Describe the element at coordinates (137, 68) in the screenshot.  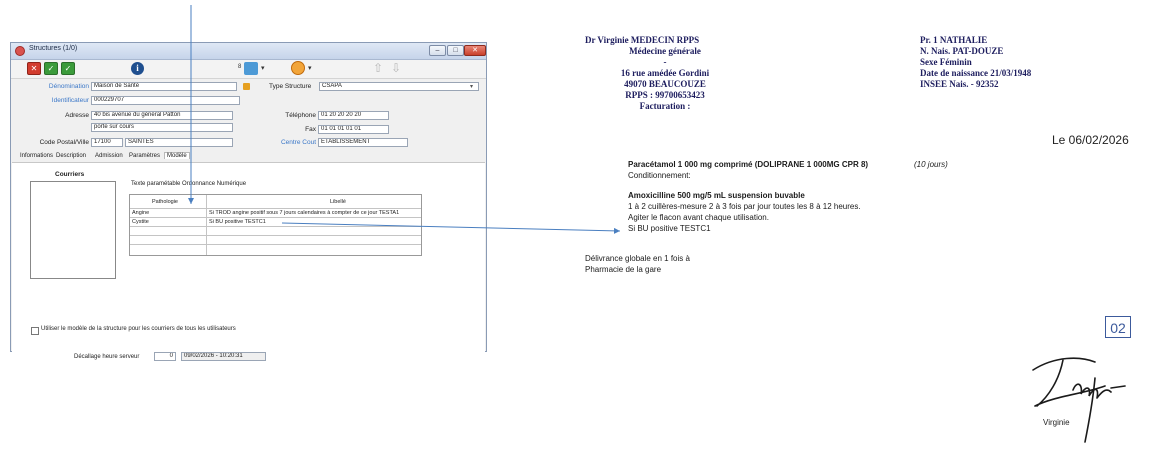
I see `info-icon: i` at that location.